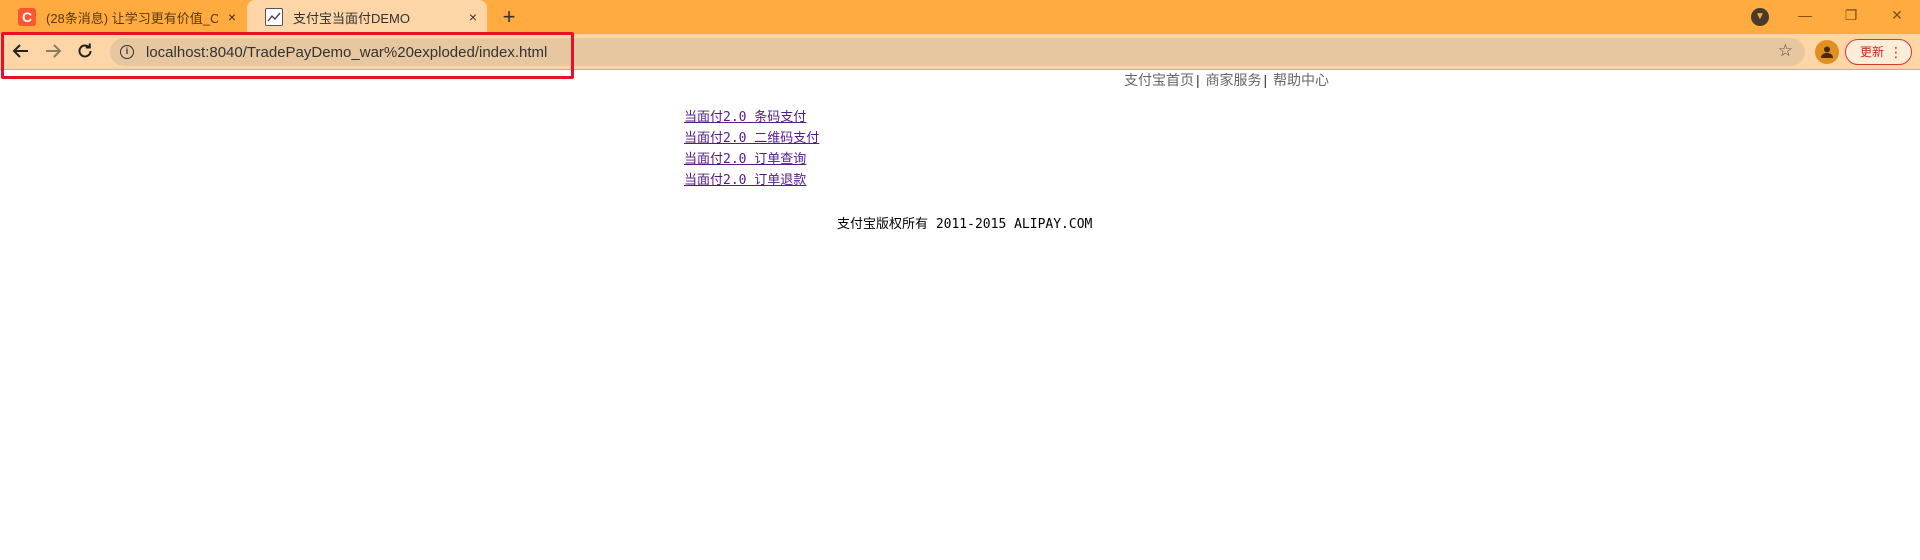  What do you see at coordinates (287, 55) in the screenshot?
I see `address-bar-highlight` at bounding box center [287, 55].